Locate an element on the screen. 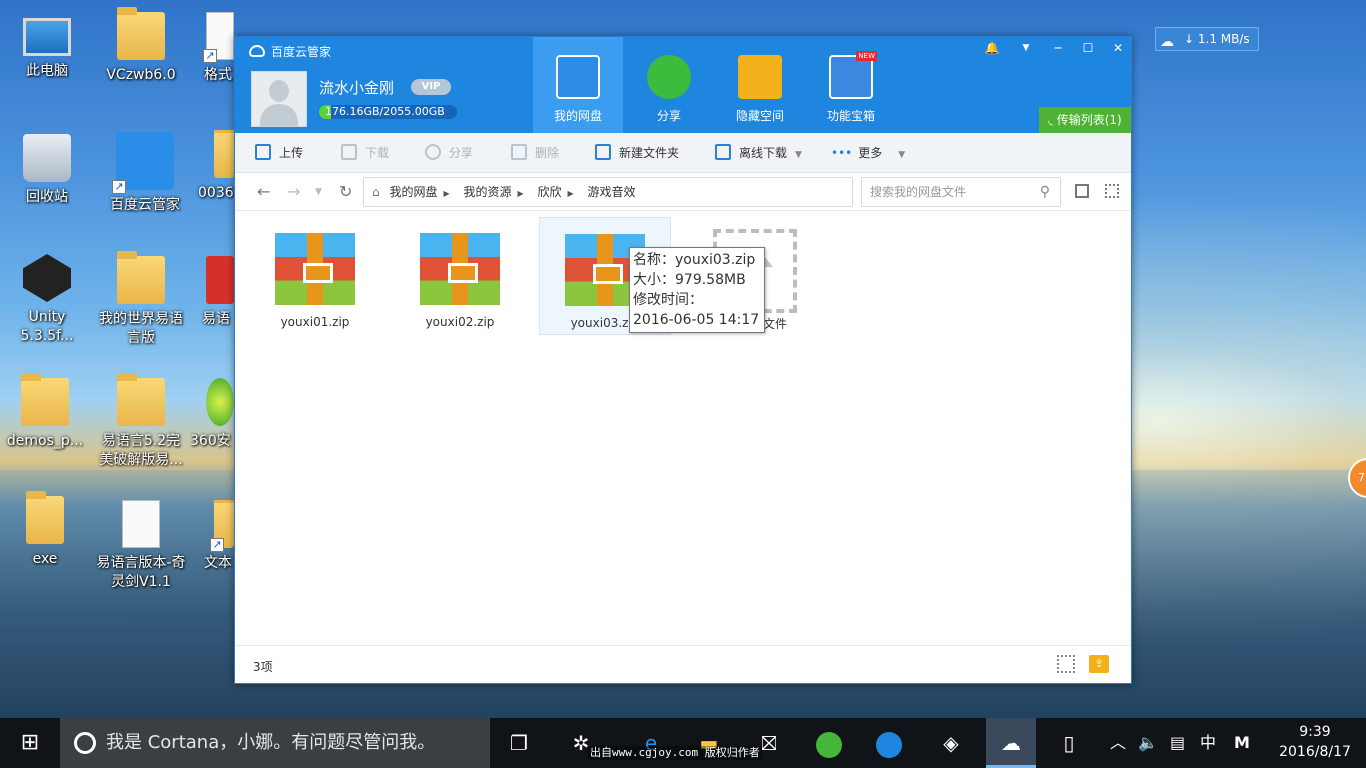  desktop-icon-format: ↗ 格式 is located at coordinates (212, 48).